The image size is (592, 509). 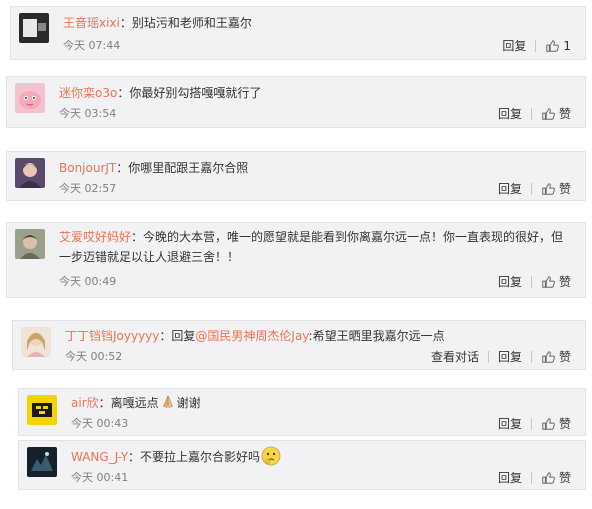 What do you see at coordinates (185, 23) in the screenshot?
I see `comment-body: ：别玷污和老师和王嘉尔` at bounding box center [185, 23].